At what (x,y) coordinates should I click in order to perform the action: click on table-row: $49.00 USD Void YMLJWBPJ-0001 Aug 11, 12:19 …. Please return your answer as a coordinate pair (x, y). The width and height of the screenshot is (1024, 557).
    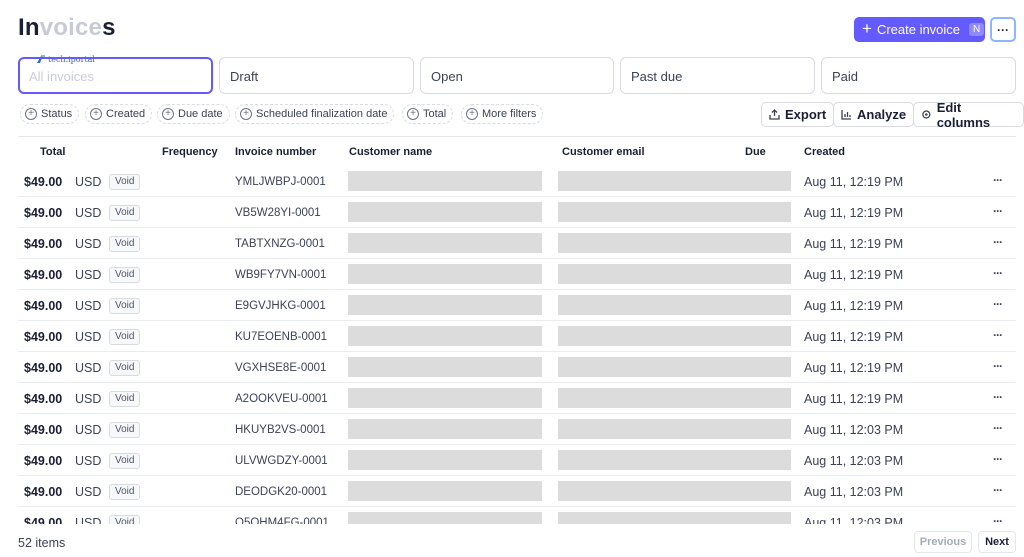
    Looking at the image, I should click on (517, 181).